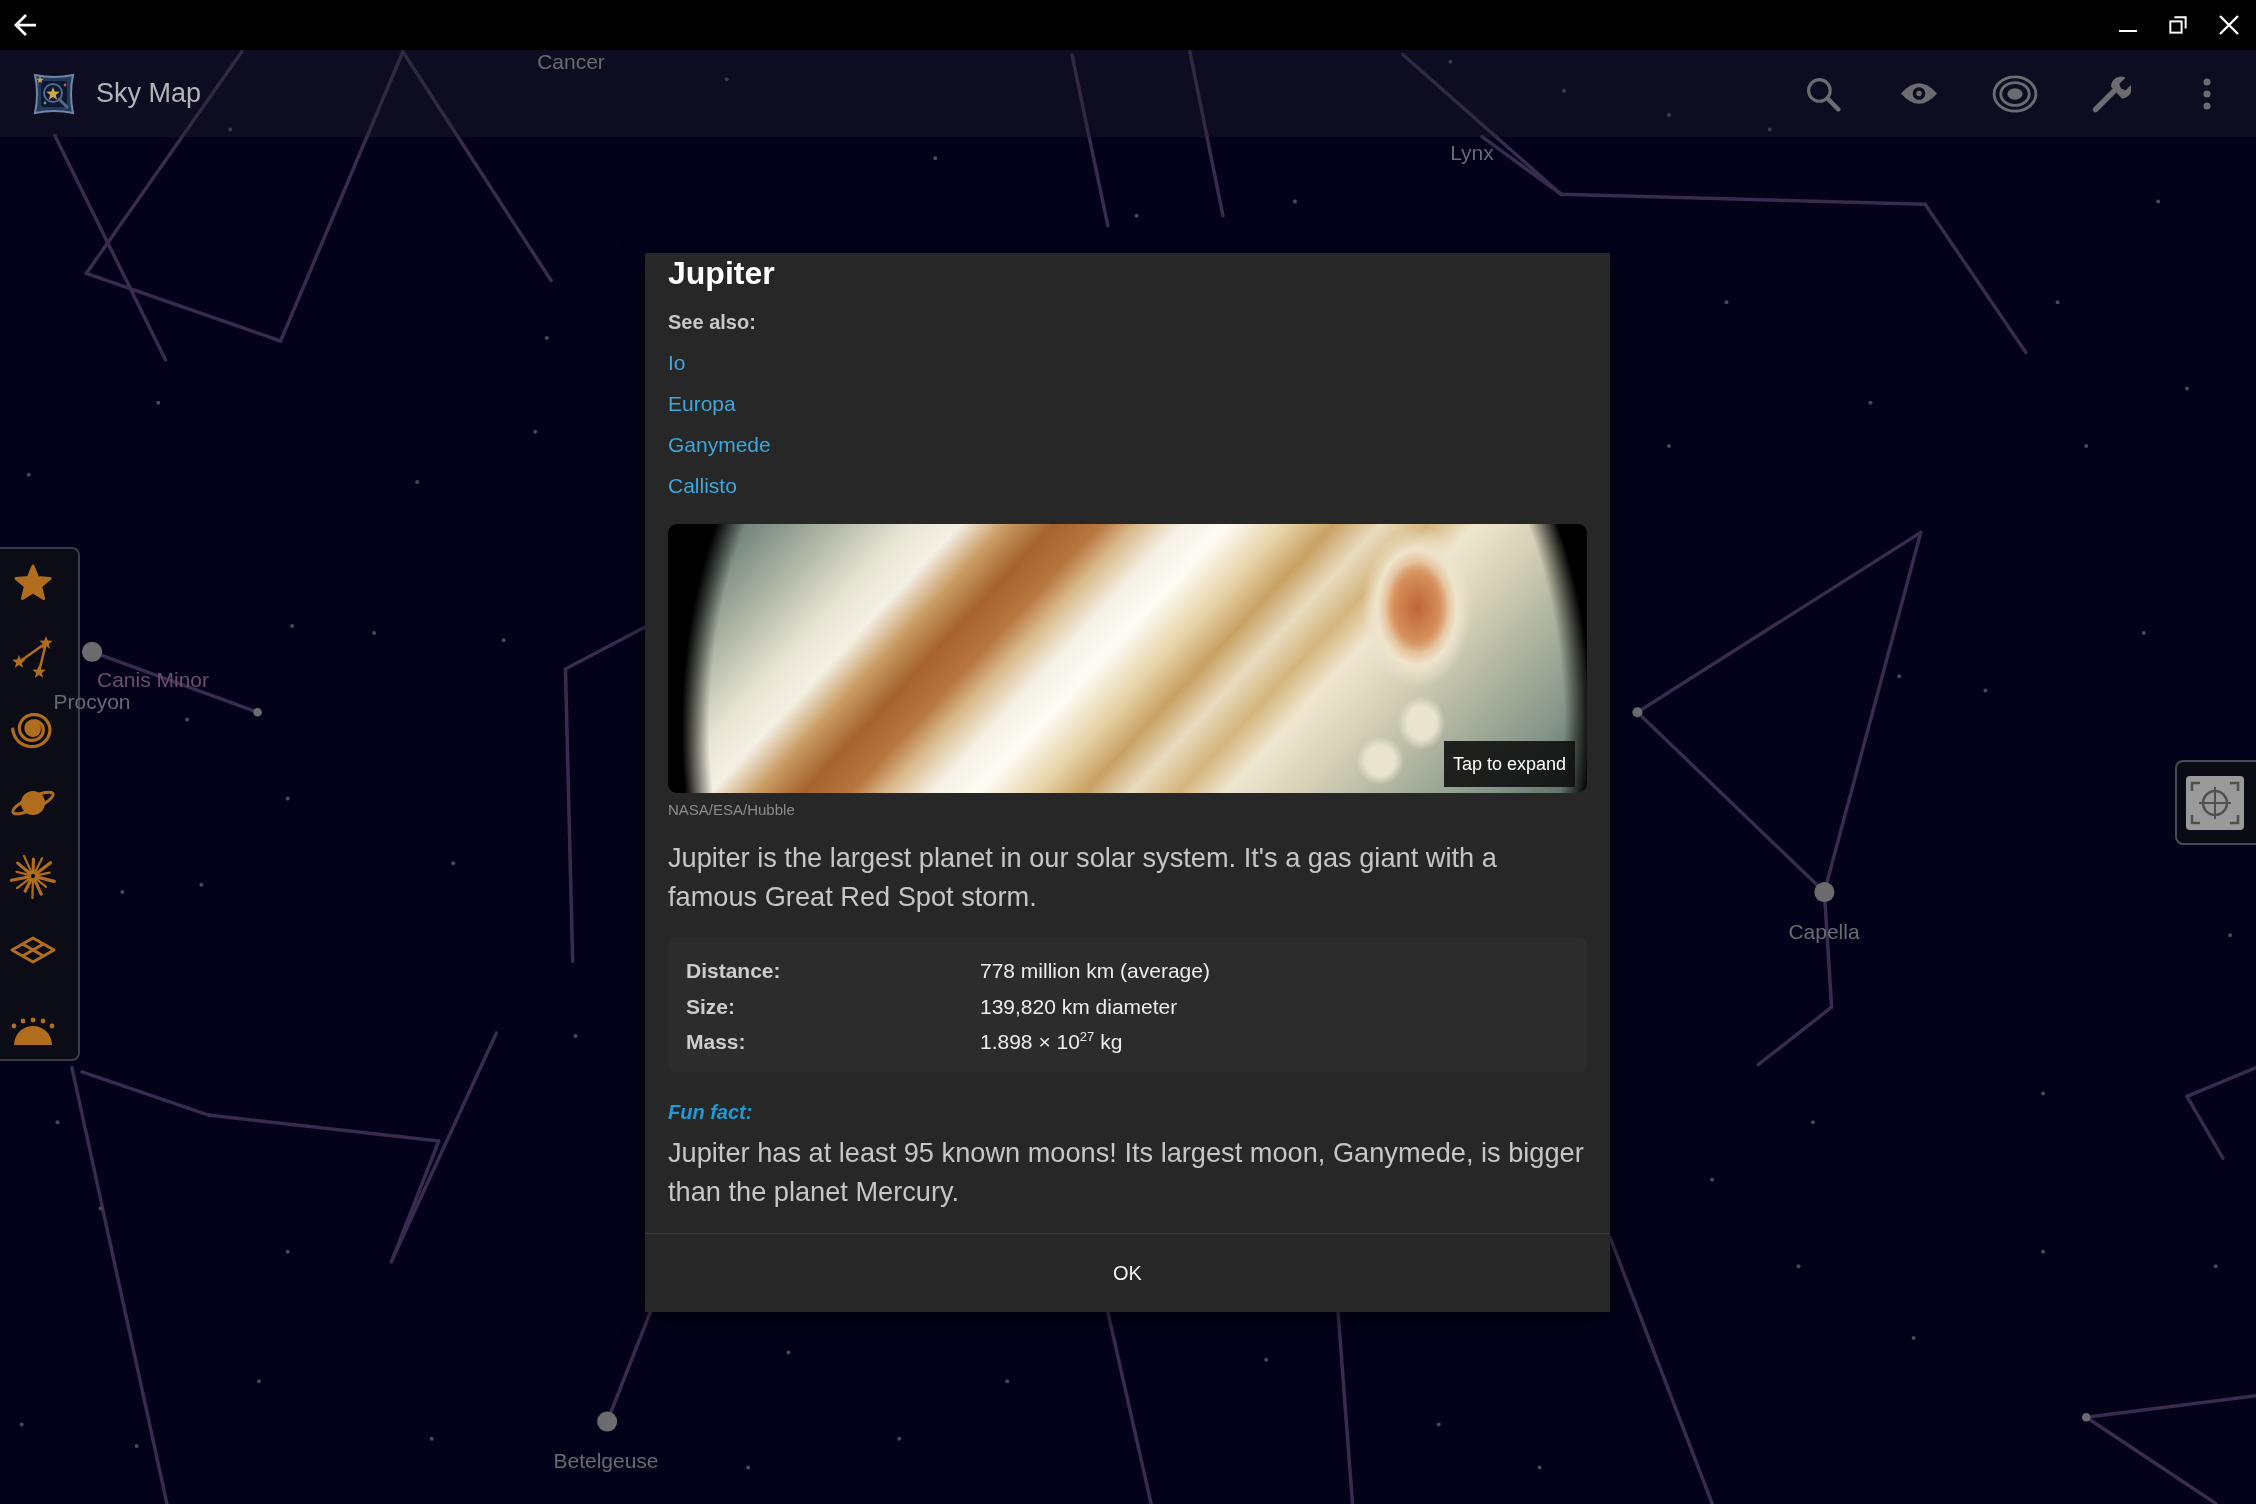 Image resolution: width=2256 pixels, height=1504 pixels. Describe the element at coordinates (1079, 1006) in the screenshot. I see `fact-value: 139,820 km diameter` at that location.